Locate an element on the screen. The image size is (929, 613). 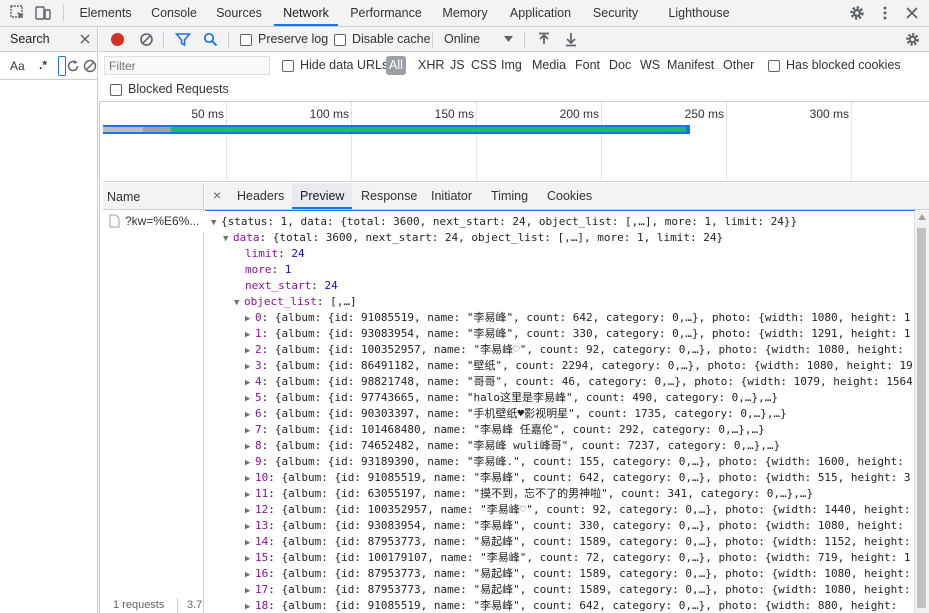
tab-memory: Memory is located at coordinates (465, 13).